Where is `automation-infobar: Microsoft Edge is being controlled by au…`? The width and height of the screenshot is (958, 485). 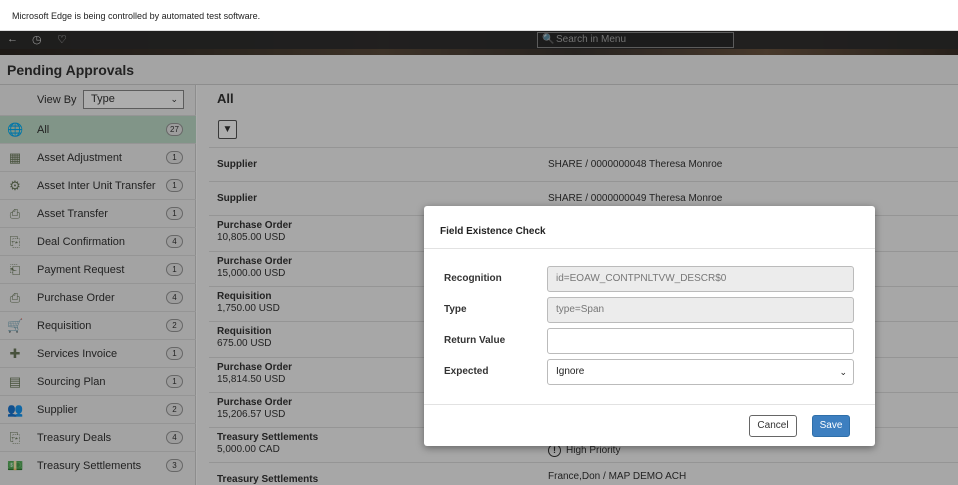
automation-infobar: Microsoft Edge is being controlled by au… is located at coordinates (479, 15).